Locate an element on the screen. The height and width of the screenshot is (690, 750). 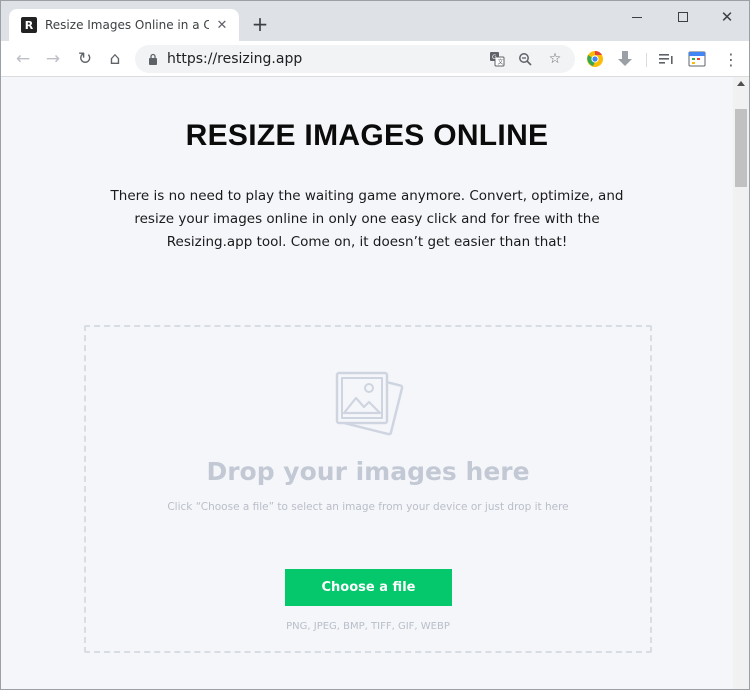
reading-list-icon is located at coordinates (667, 59).